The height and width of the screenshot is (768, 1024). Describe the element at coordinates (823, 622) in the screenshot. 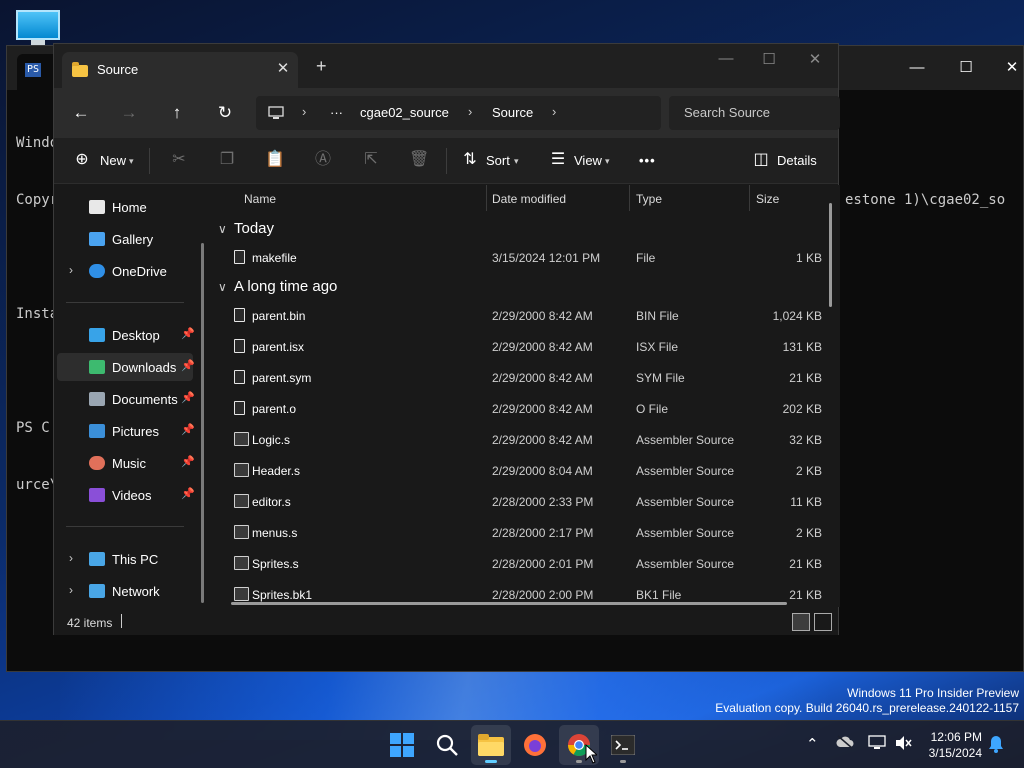

I see `tiles-view-button` at that location.